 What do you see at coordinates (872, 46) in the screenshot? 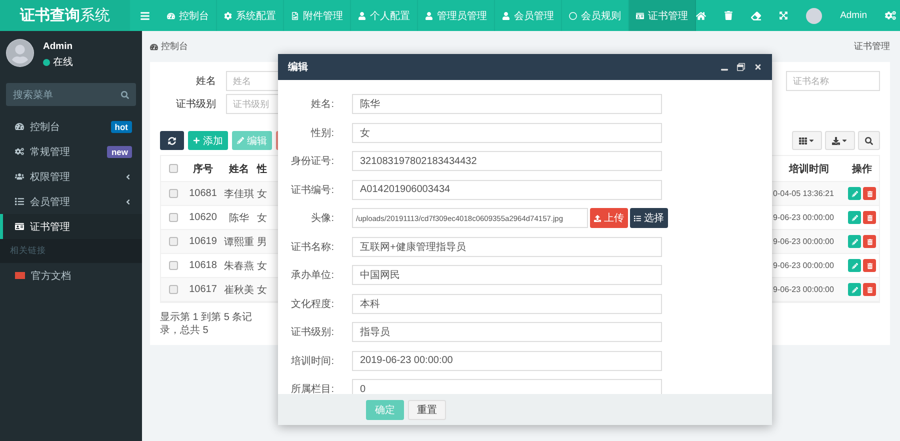
I see `page-title: 证书管理` at bounding box center [872, 46].